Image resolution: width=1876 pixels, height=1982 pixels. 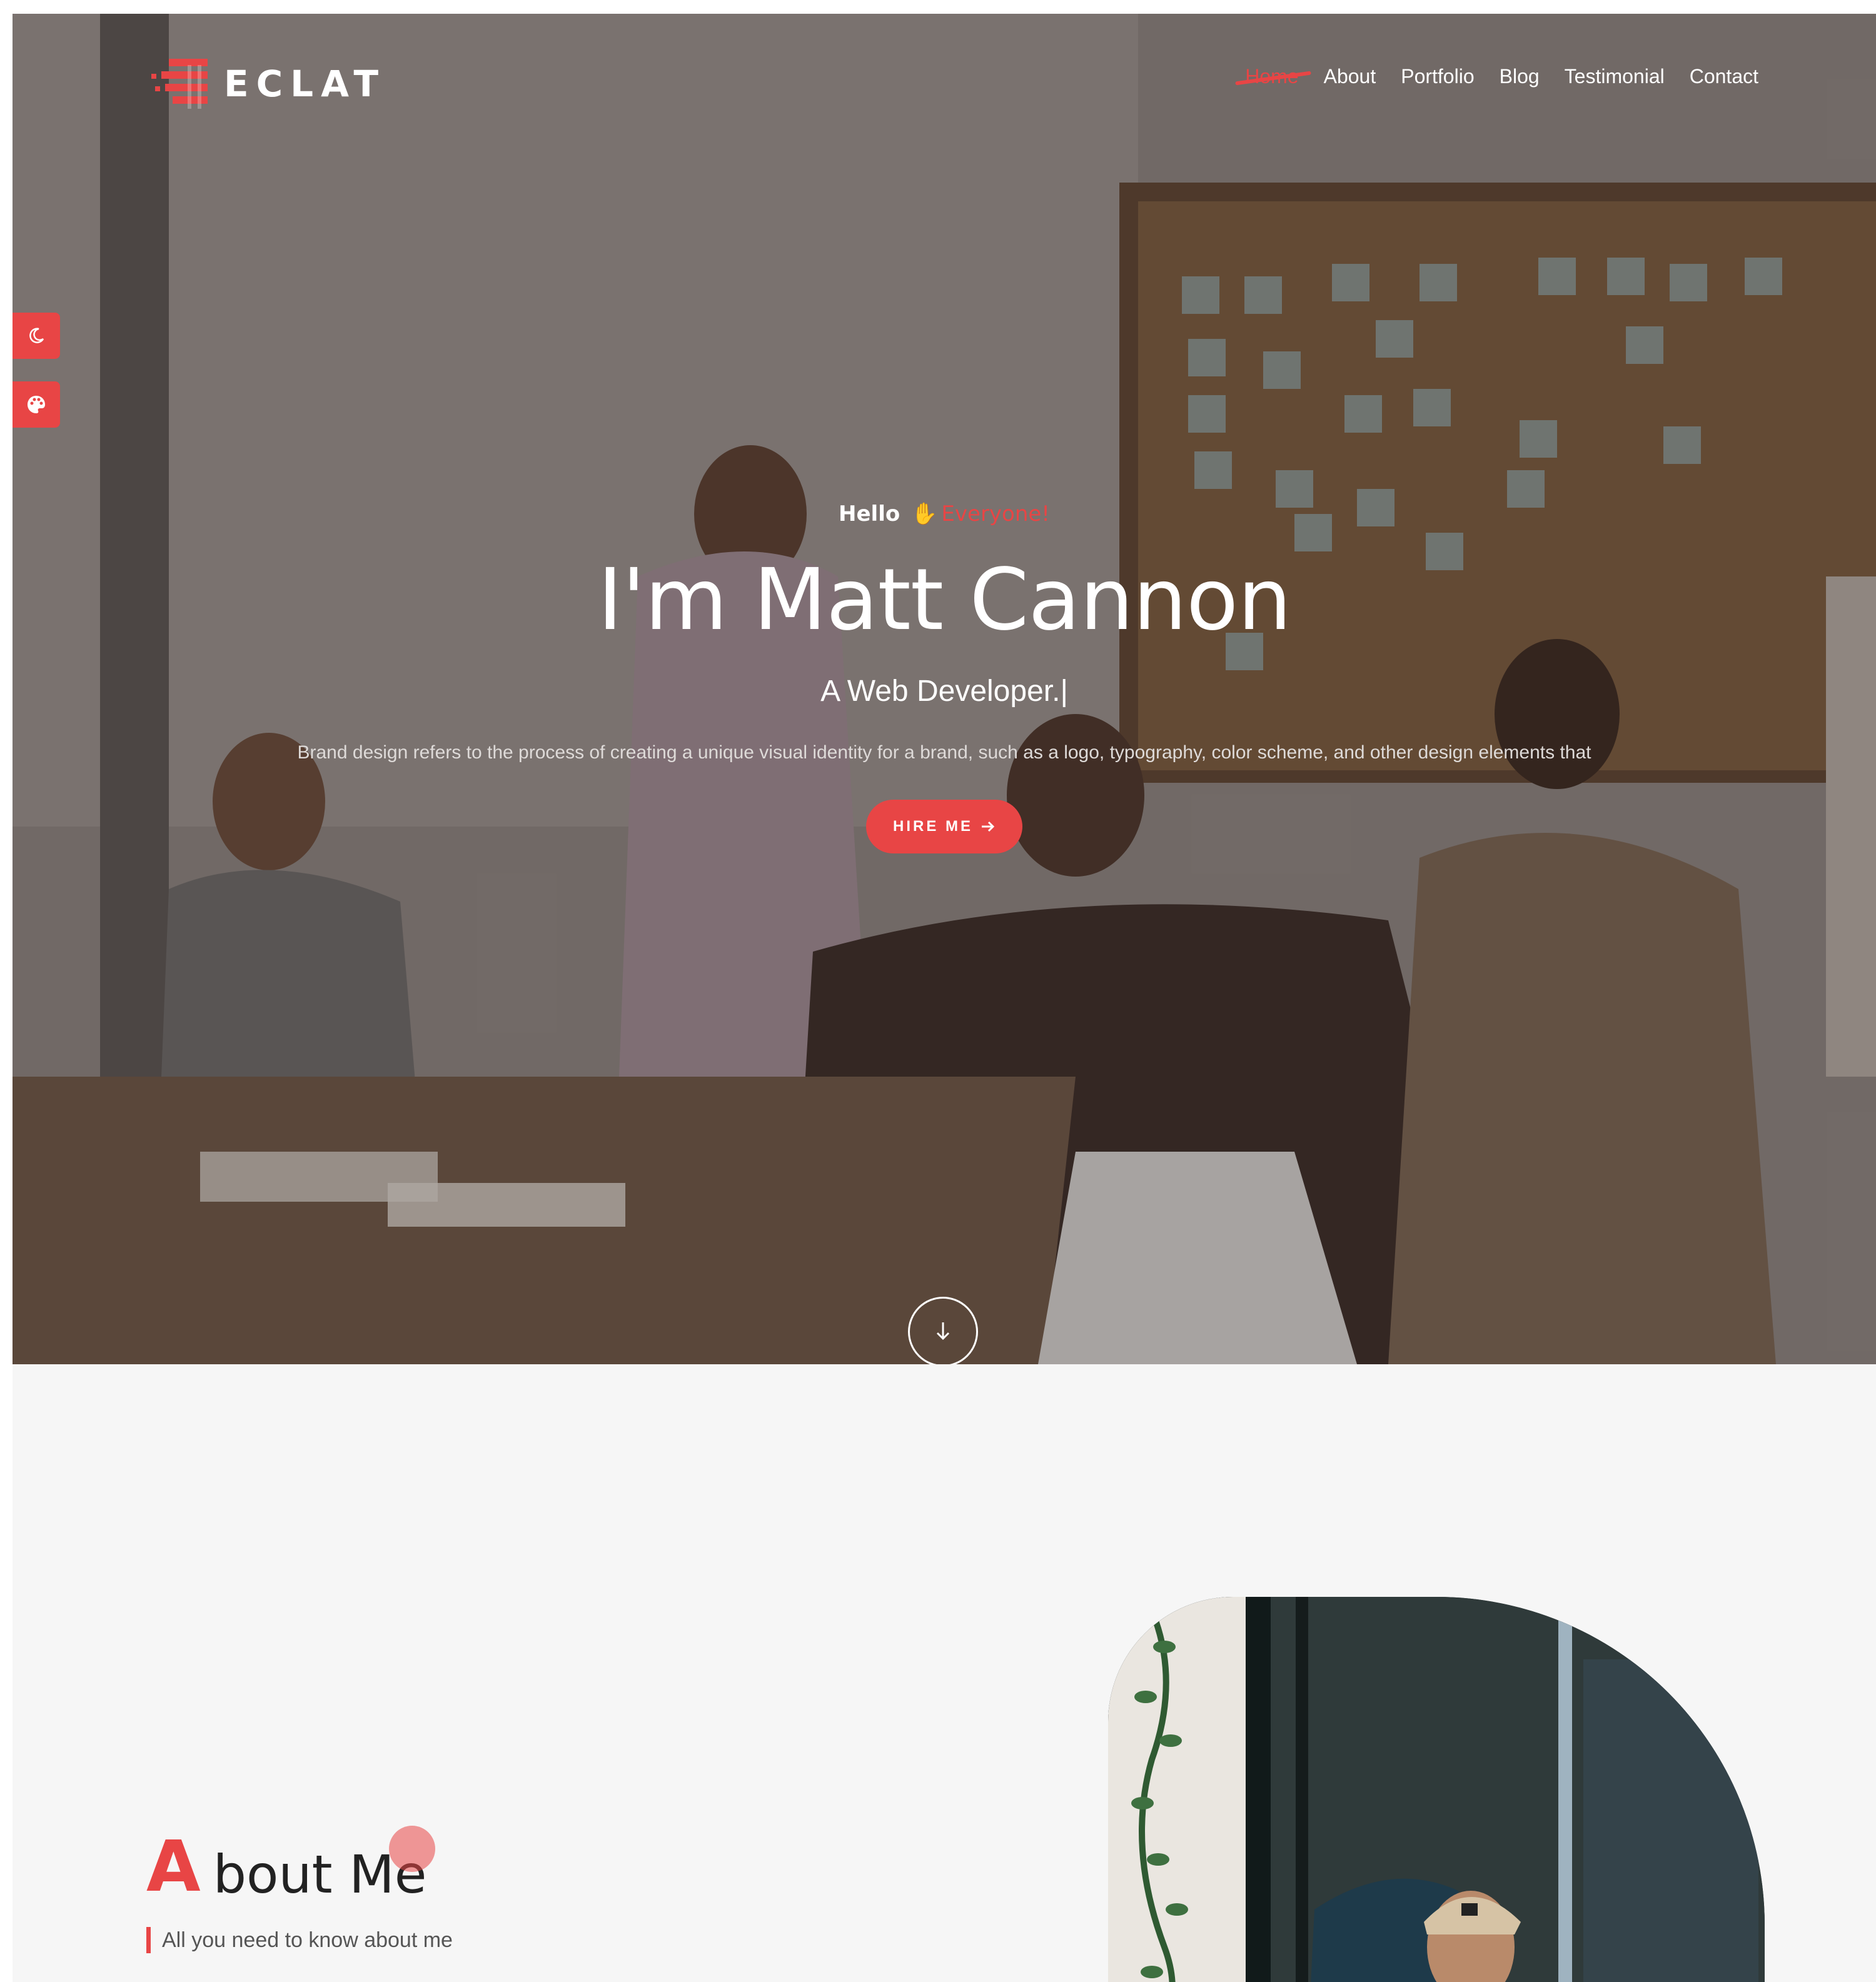 I want to click on brand-name: ECLAT, so click(x=305, y=84).